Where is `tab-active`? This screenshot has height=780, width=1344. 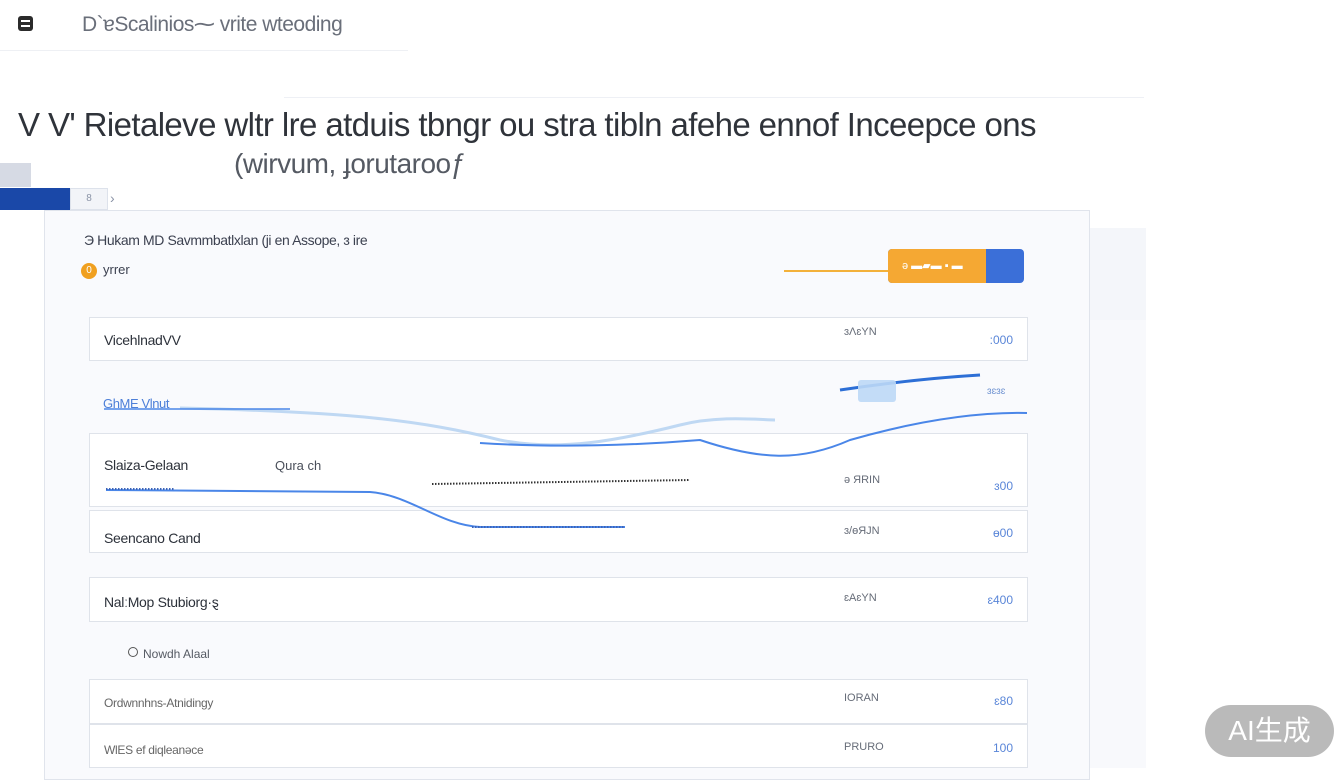
tab-active is located at coordinates (35, 199).